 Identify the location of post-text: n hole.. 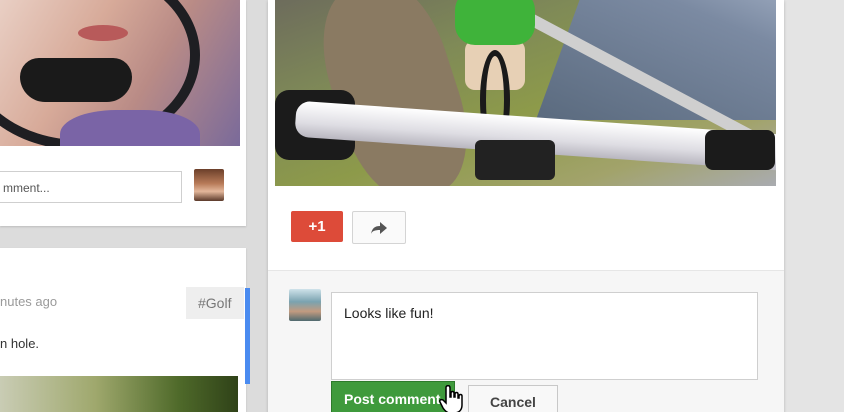
(20, 343).